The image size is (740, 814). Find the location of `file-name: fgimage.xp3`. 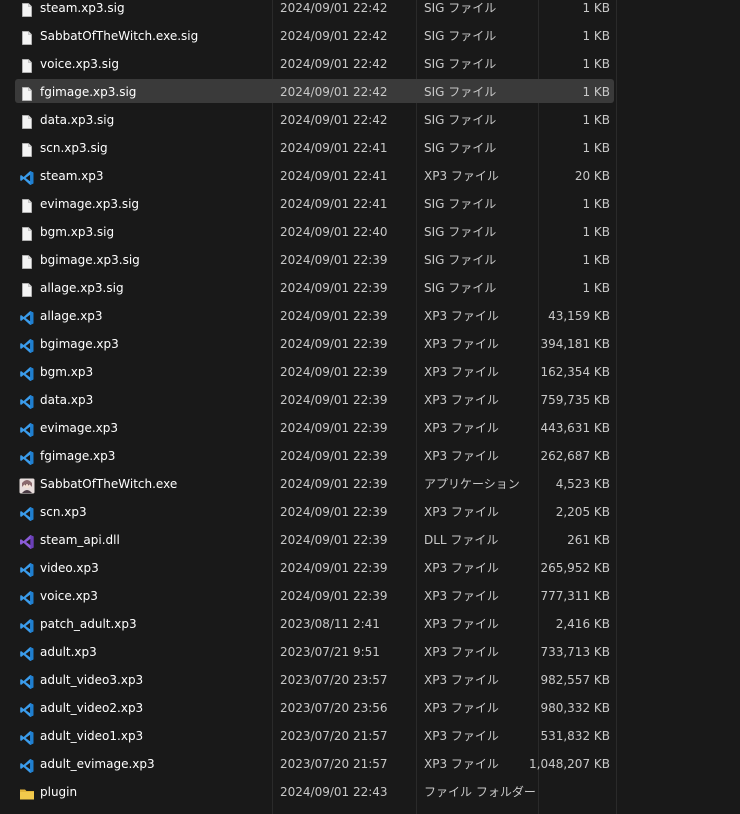

file-name: fgimage.xp3 is located at coordinates (78, 456).